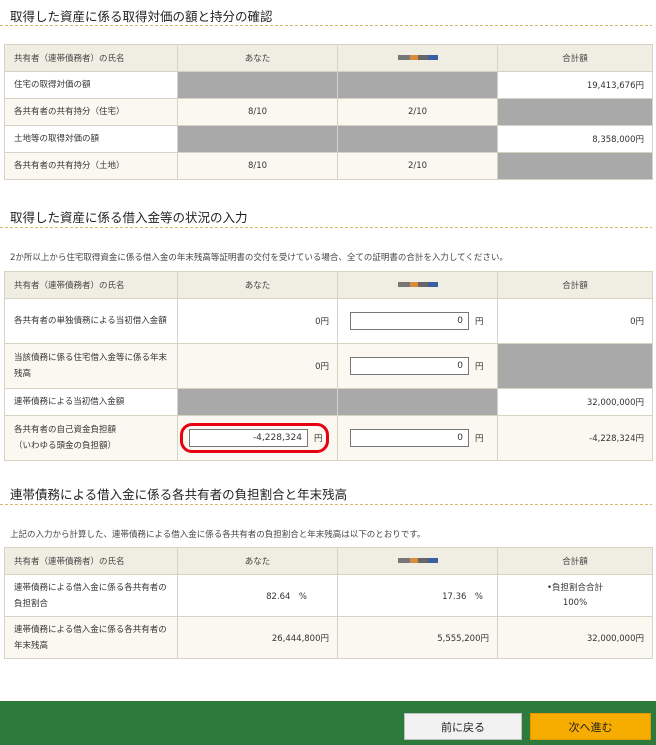 The image size is (656, 745). What do you see at coordinates (590, 726) in the screenshot?
I see `next-button: 次へ進む` at bounding box center [590, 726].